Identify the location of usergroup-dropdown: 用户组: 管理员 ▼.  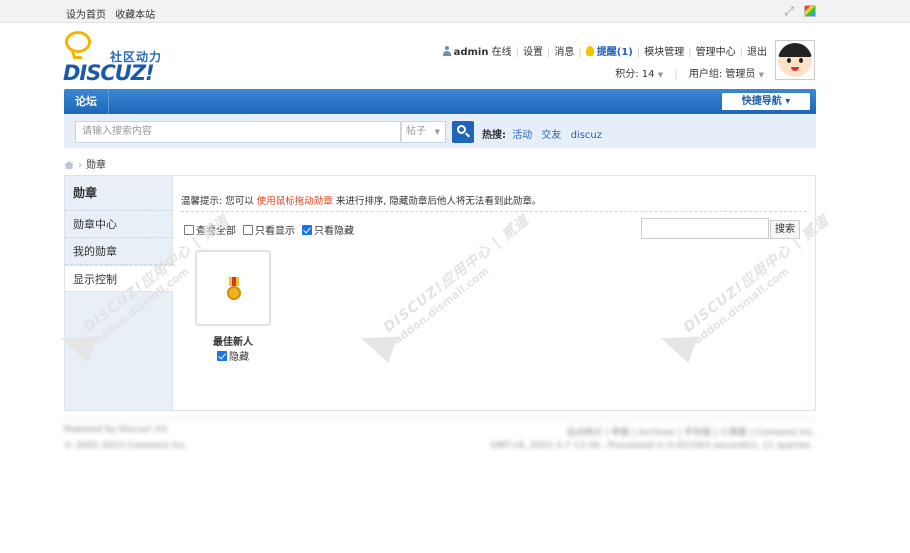
(726, 74).